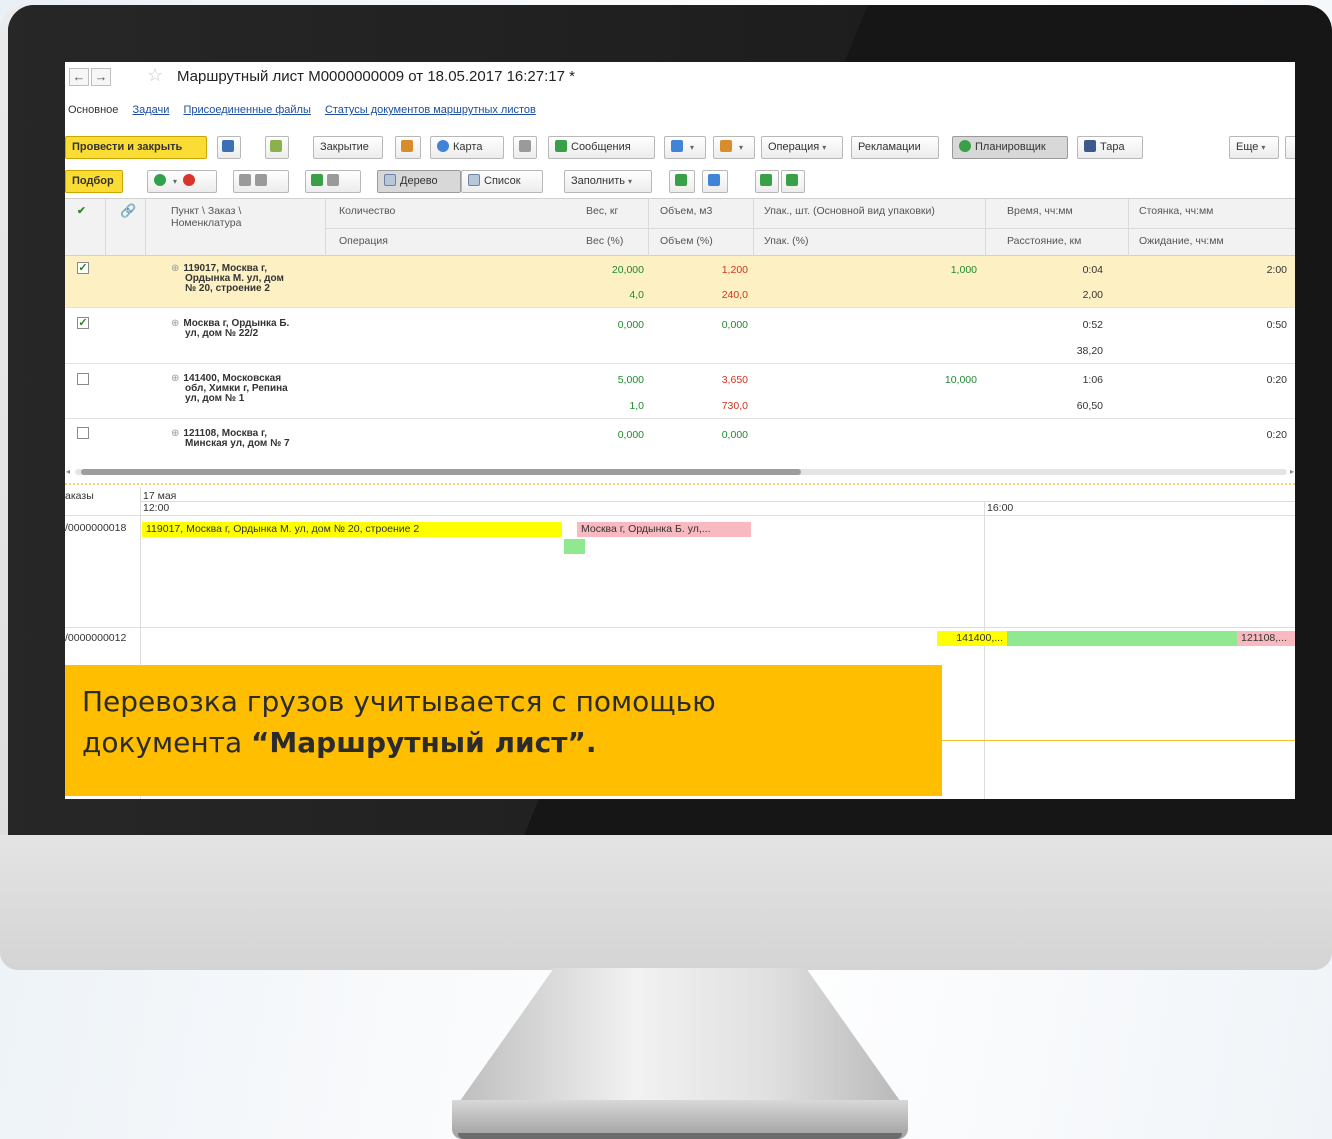 The image size is (1332, 1139). I want to click on scroll-right-icon: ▸, so click(1292, 471).